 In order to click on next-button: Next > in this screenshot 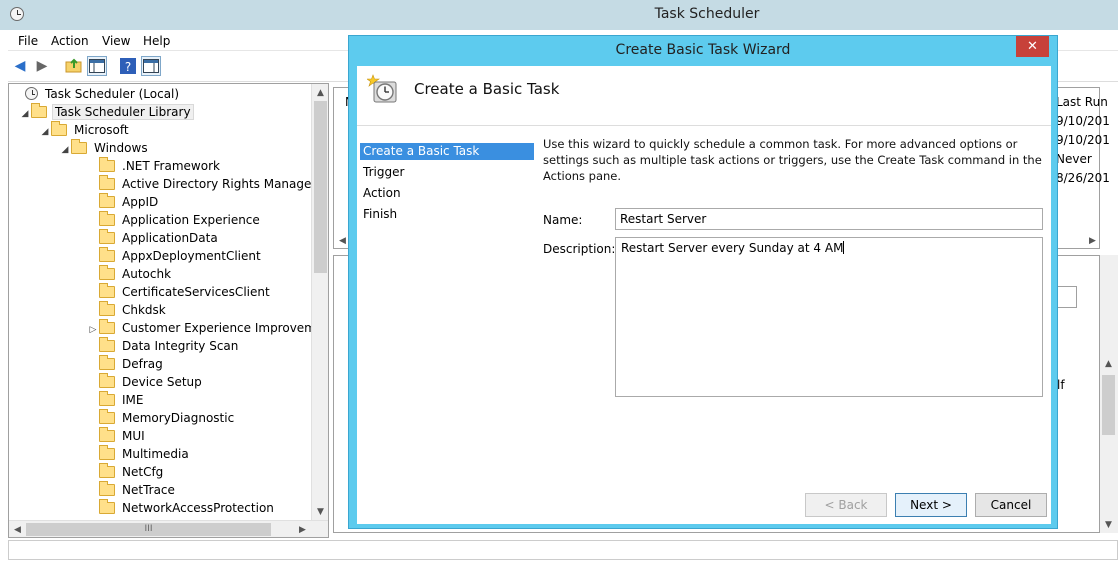, I will do `click(931, 505)`.